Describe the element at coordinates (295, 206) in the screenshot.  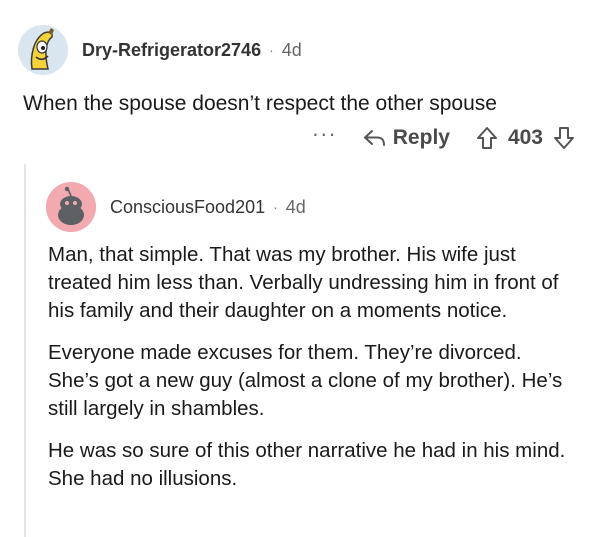
I see `reply-age: 4d` at that location.